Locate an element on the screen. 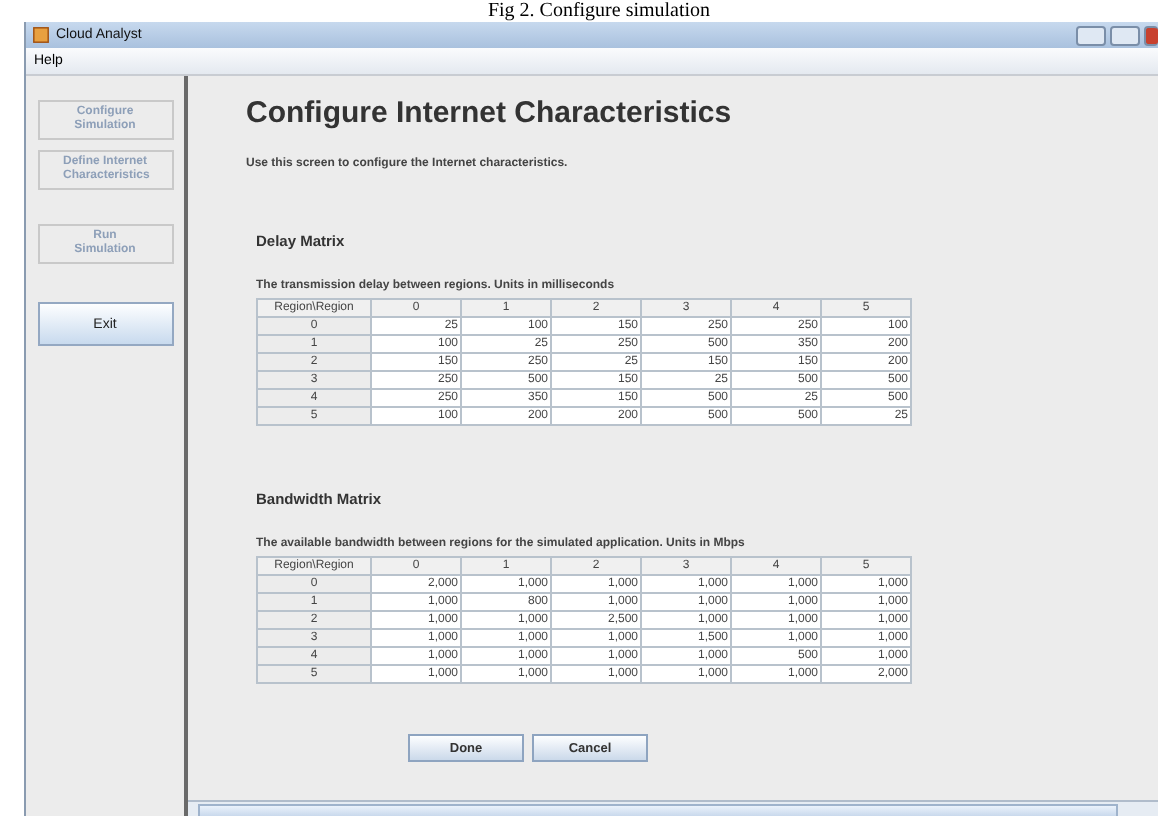 This screenshot has height=816, width=1158. close-button is located at coordinates (1151, 35).